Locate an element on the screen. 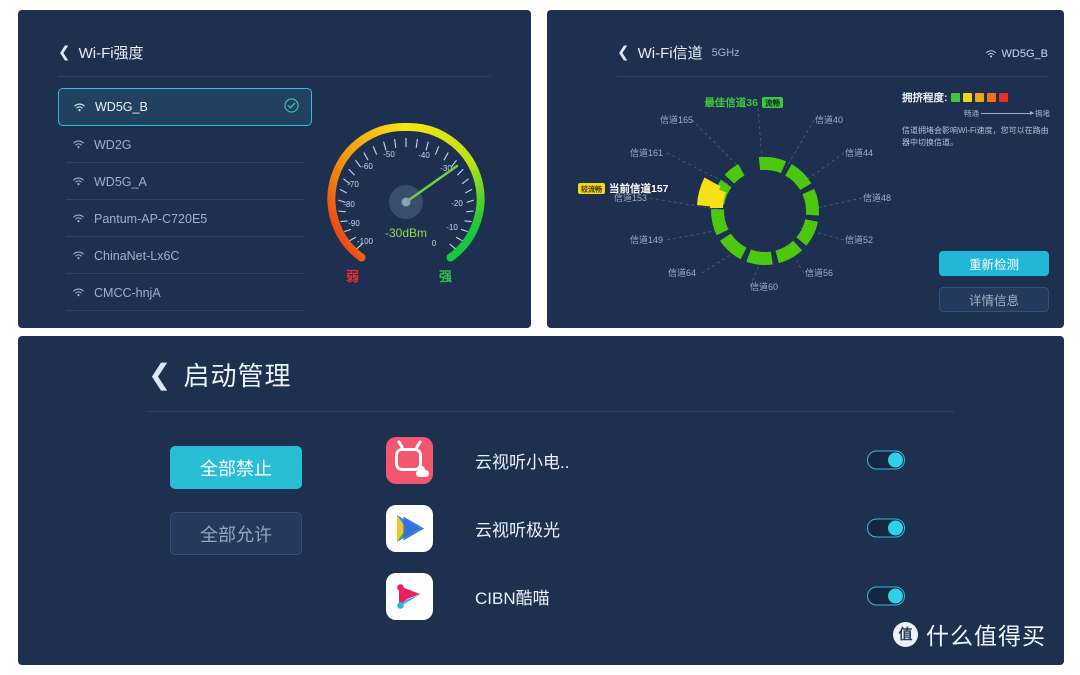 The image size is (1080, 675). svg-text: -70 is located at coordinates (353, 184).